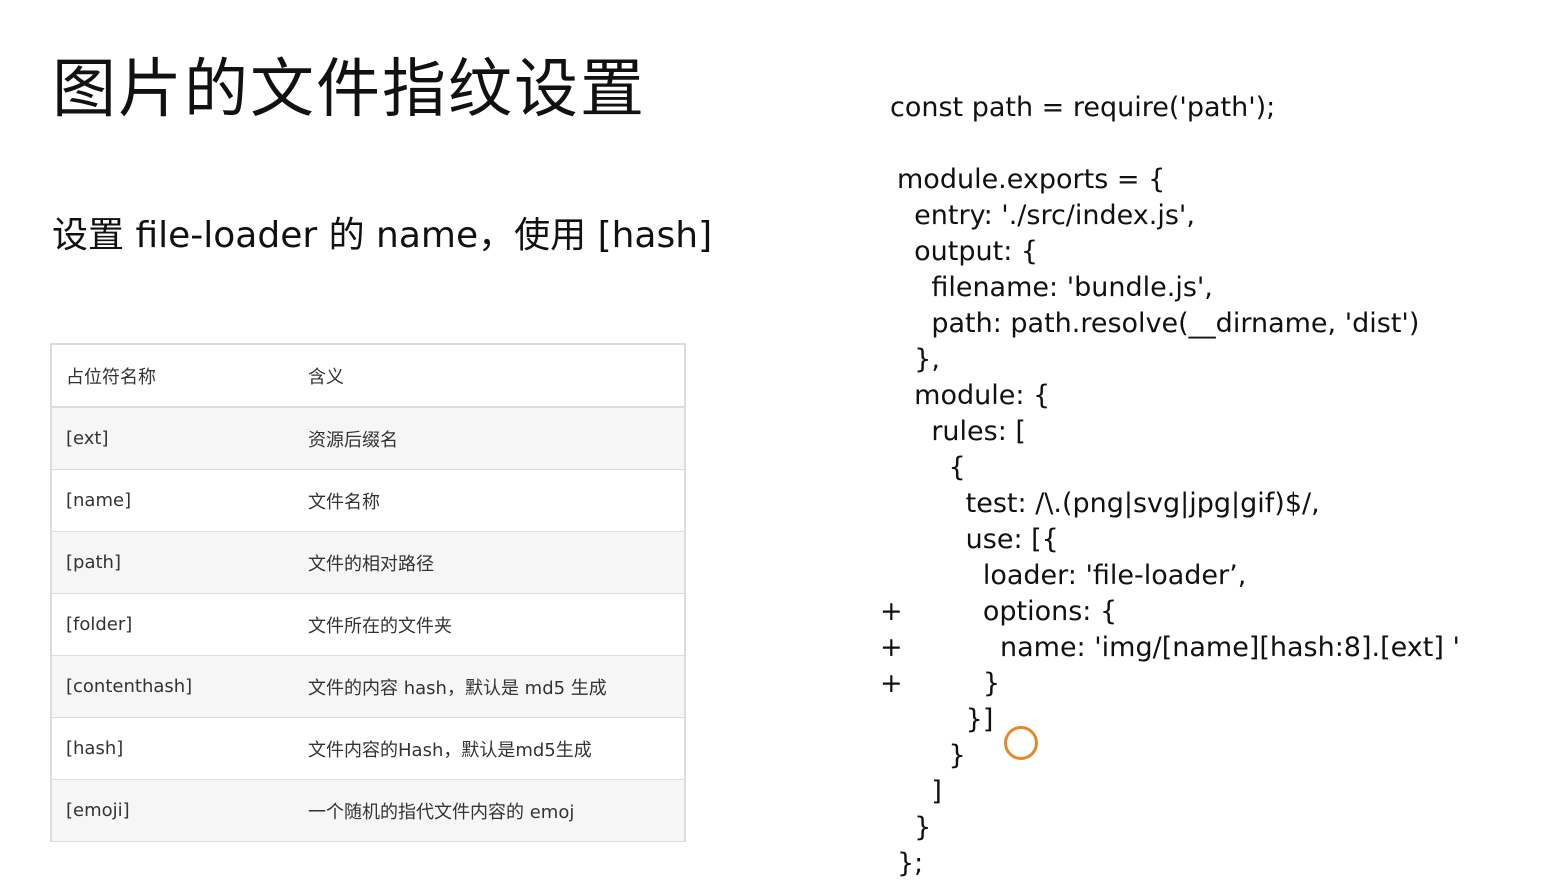  What do you see at coordinates (1083, 107) in the screenshot?
I see `code-line: const path = require('path');` at bounding box center [1083, 107].